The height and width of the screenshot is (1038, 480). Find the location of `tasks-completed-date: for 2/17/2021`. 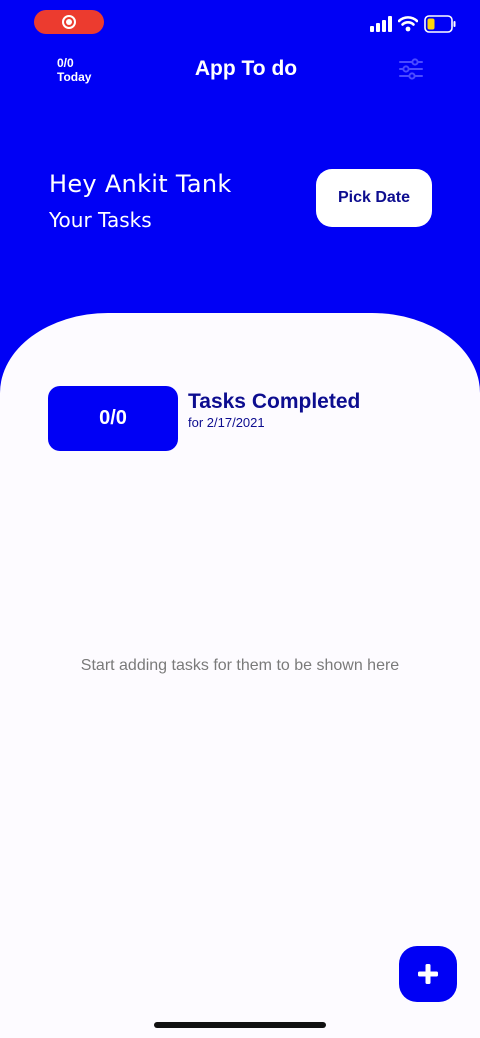

tasks-completed-date: for 2/17/2021 is located at coordinates (226, 422).